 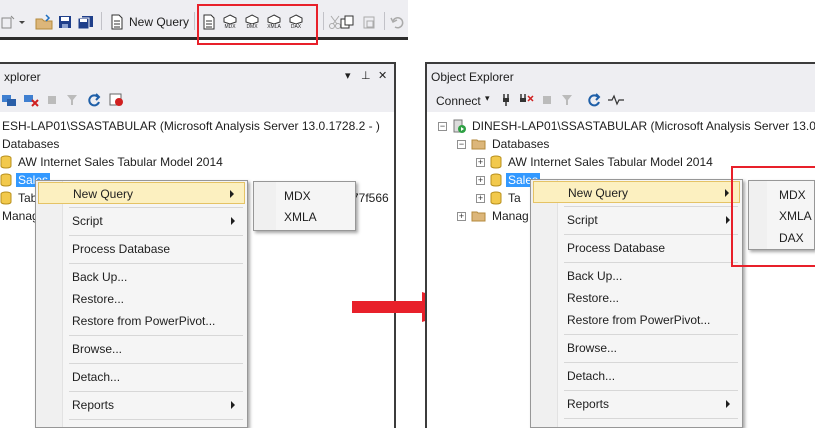 I want to click on open-file-icon, so click(x=44, y=22).